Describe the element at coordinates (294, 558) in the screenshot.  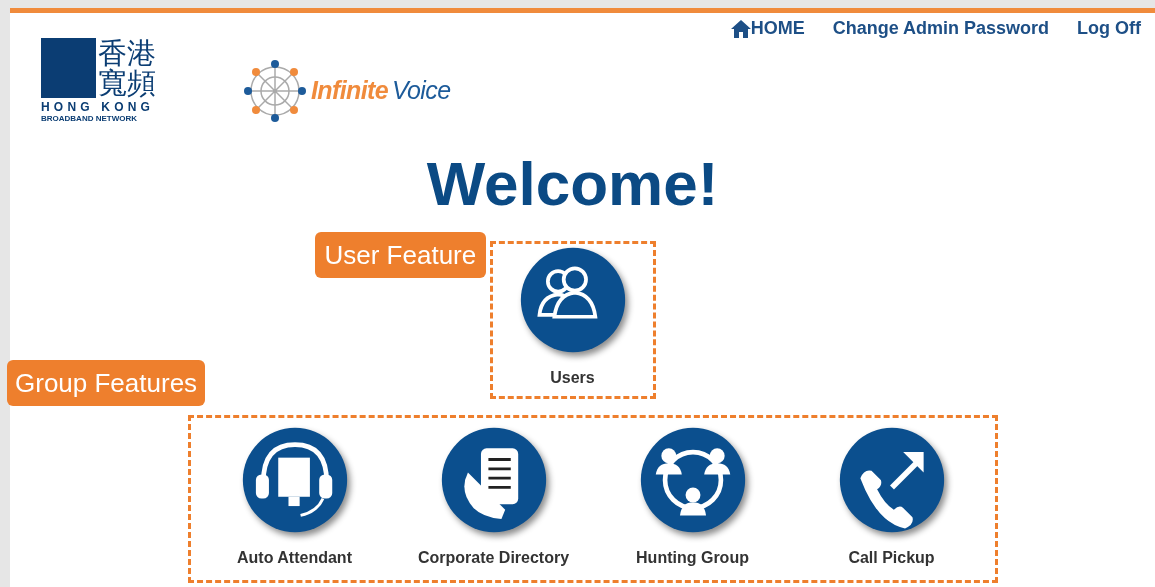
I see `feature-label: Auto Attendant` at that location.